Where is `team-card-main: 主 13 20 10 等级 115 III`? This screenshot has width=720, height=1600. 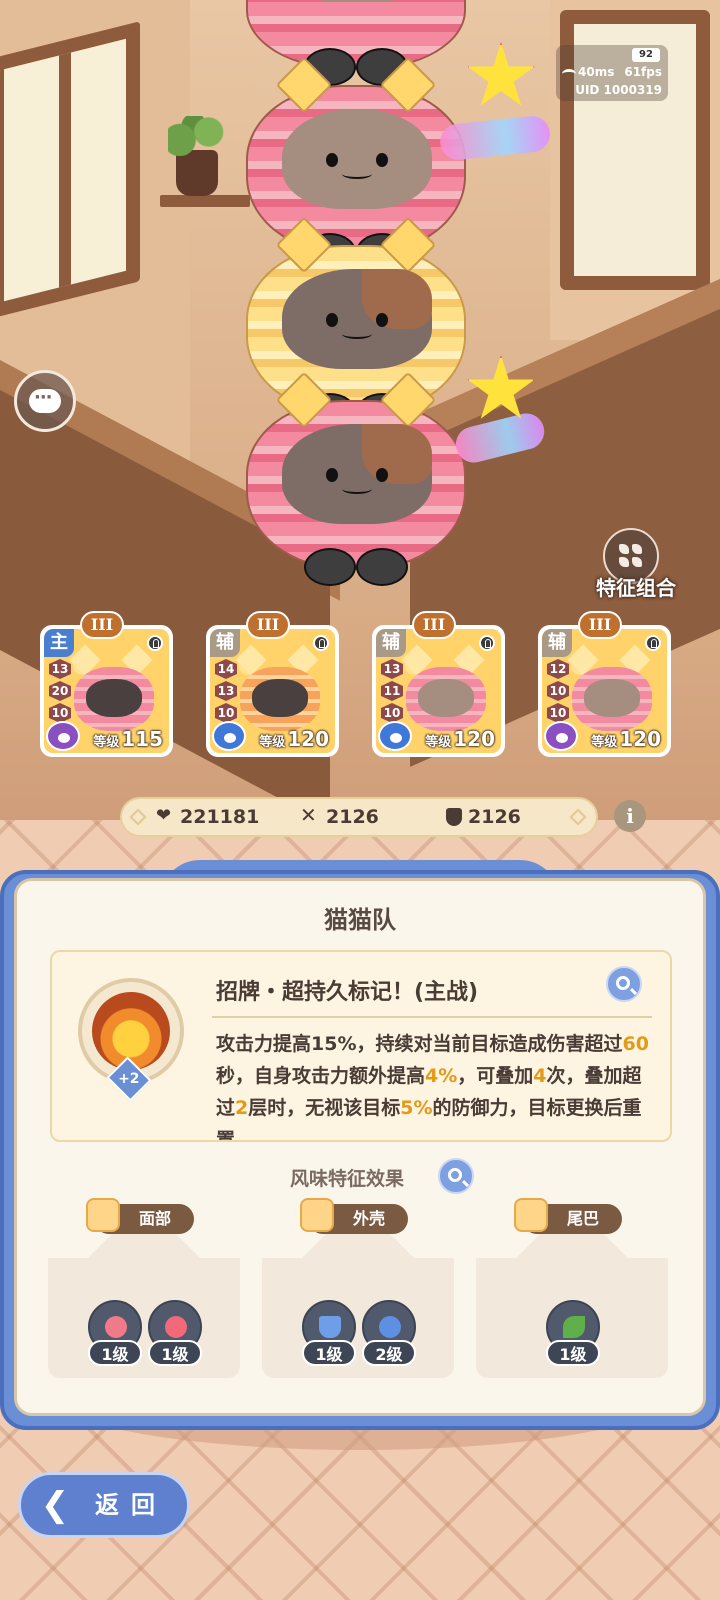 team-card-main: 主 13 20 10 等级 115 III is located at coordinates (106, 684).